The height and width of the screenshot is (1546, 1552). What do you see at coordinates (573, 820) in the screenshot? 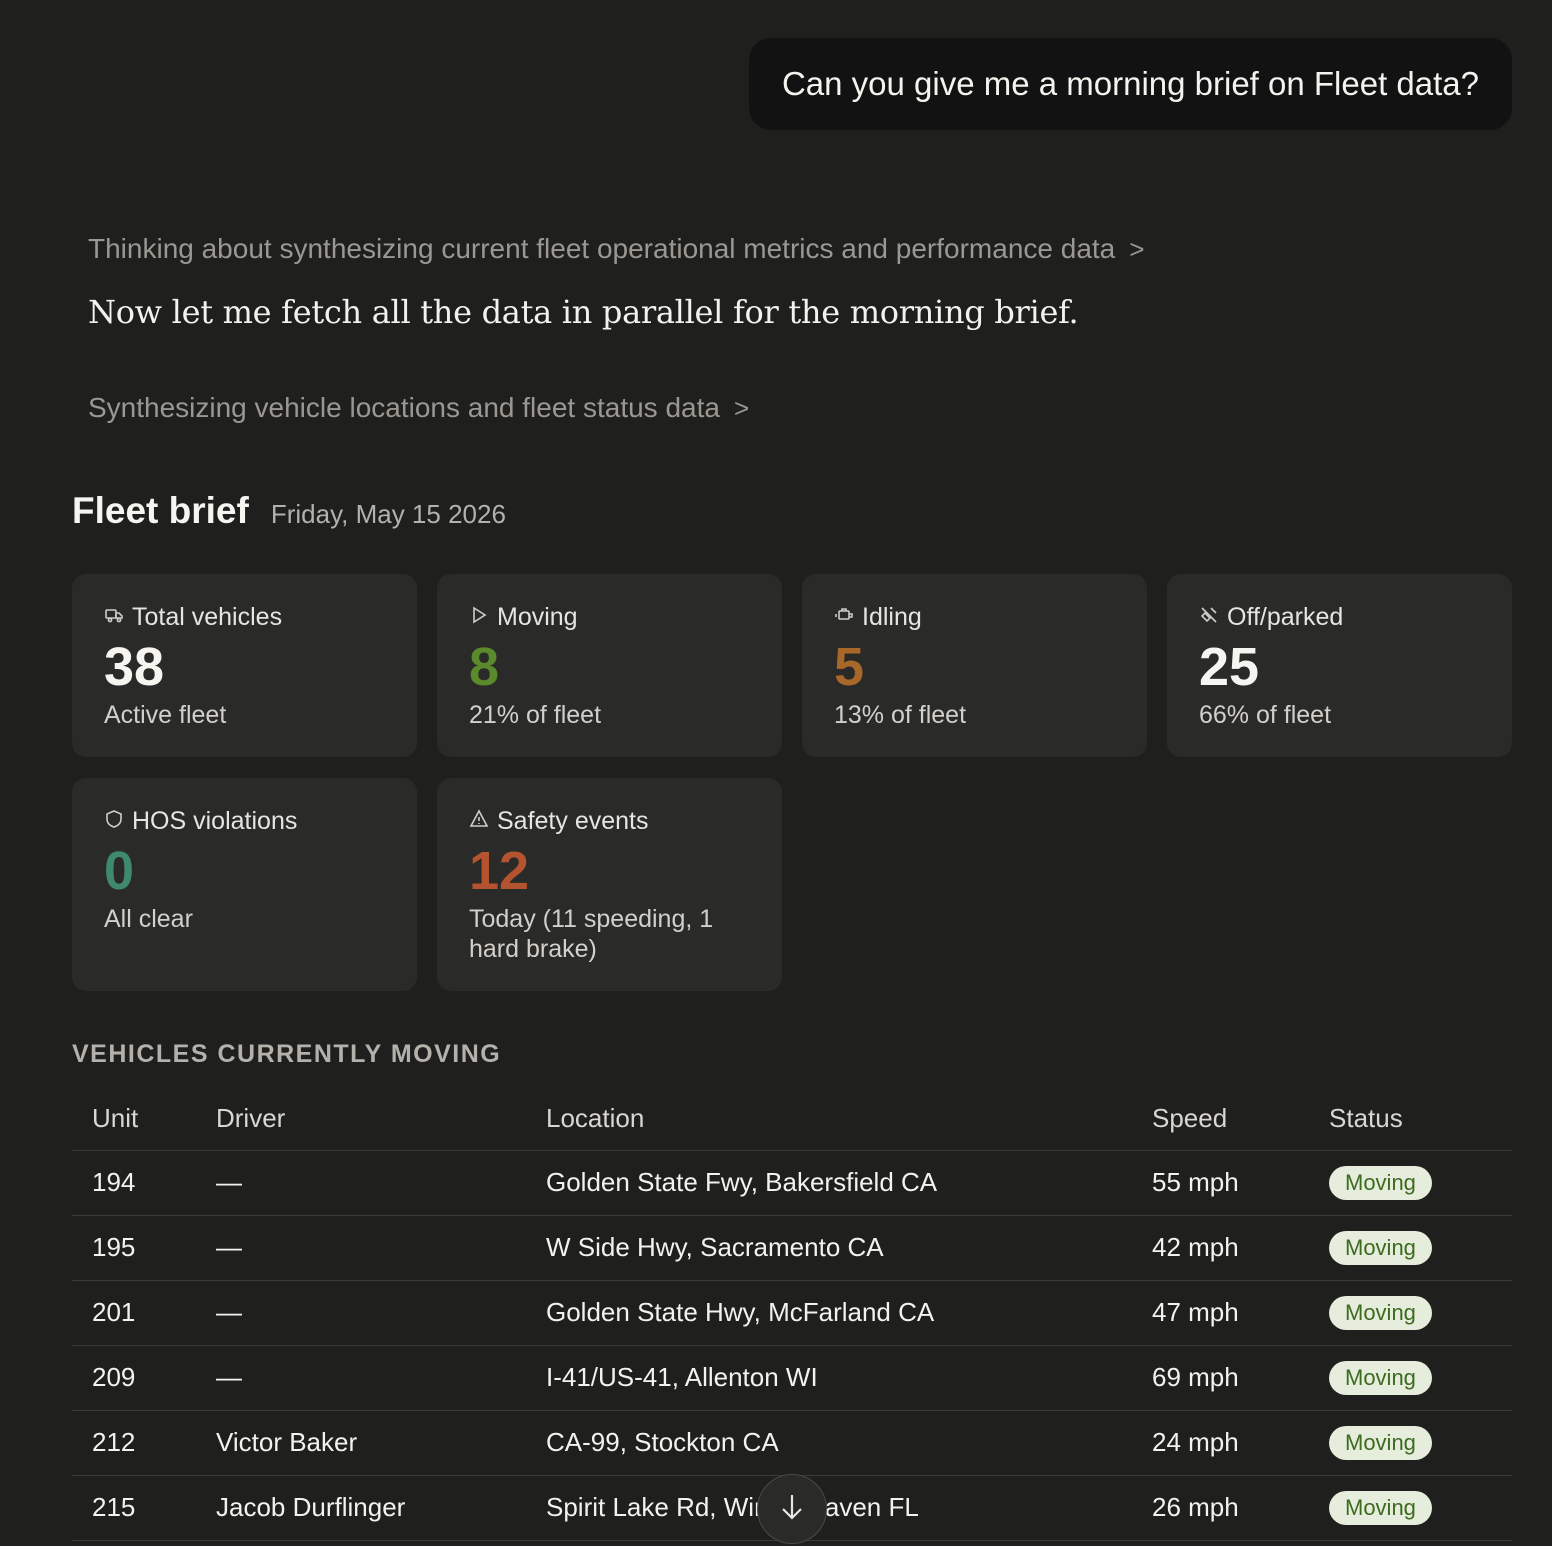
I see `card-label: Safety events` at bounding box center [573, 820].